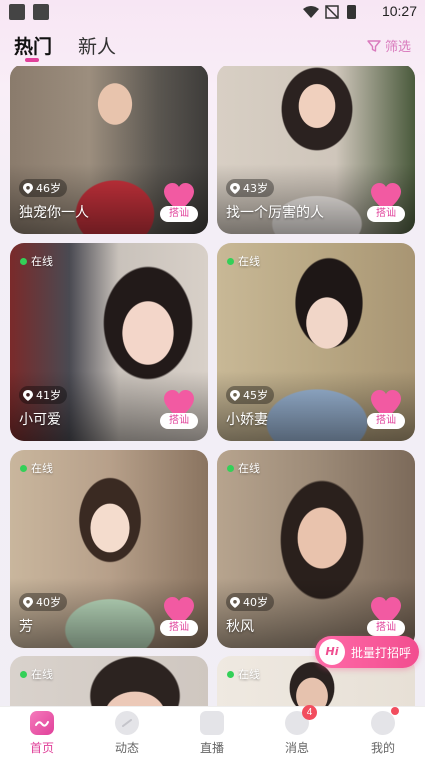 Image resolution: width=425 pixels, height=757 pixels. I want to click on filter-button: 筛选, so click(389, 45).